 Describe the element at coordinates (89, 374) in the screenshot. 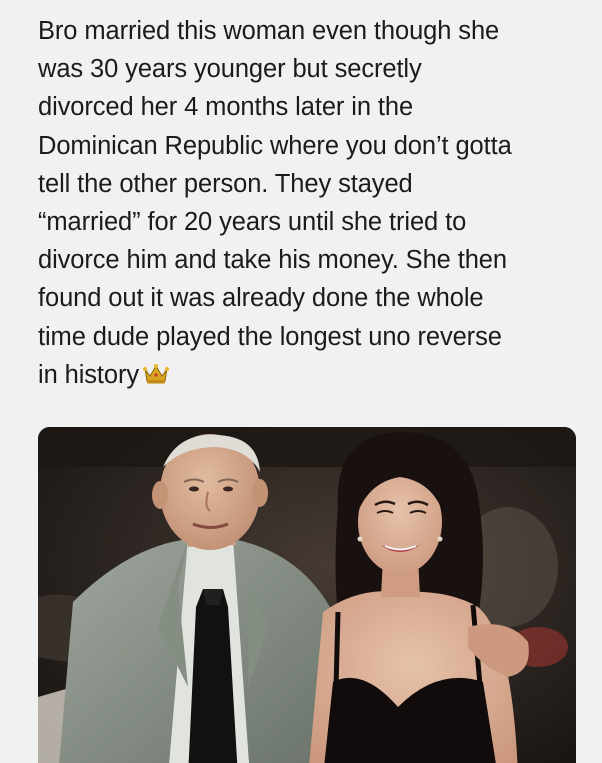

I see `caption-line-text: in history` at that location.